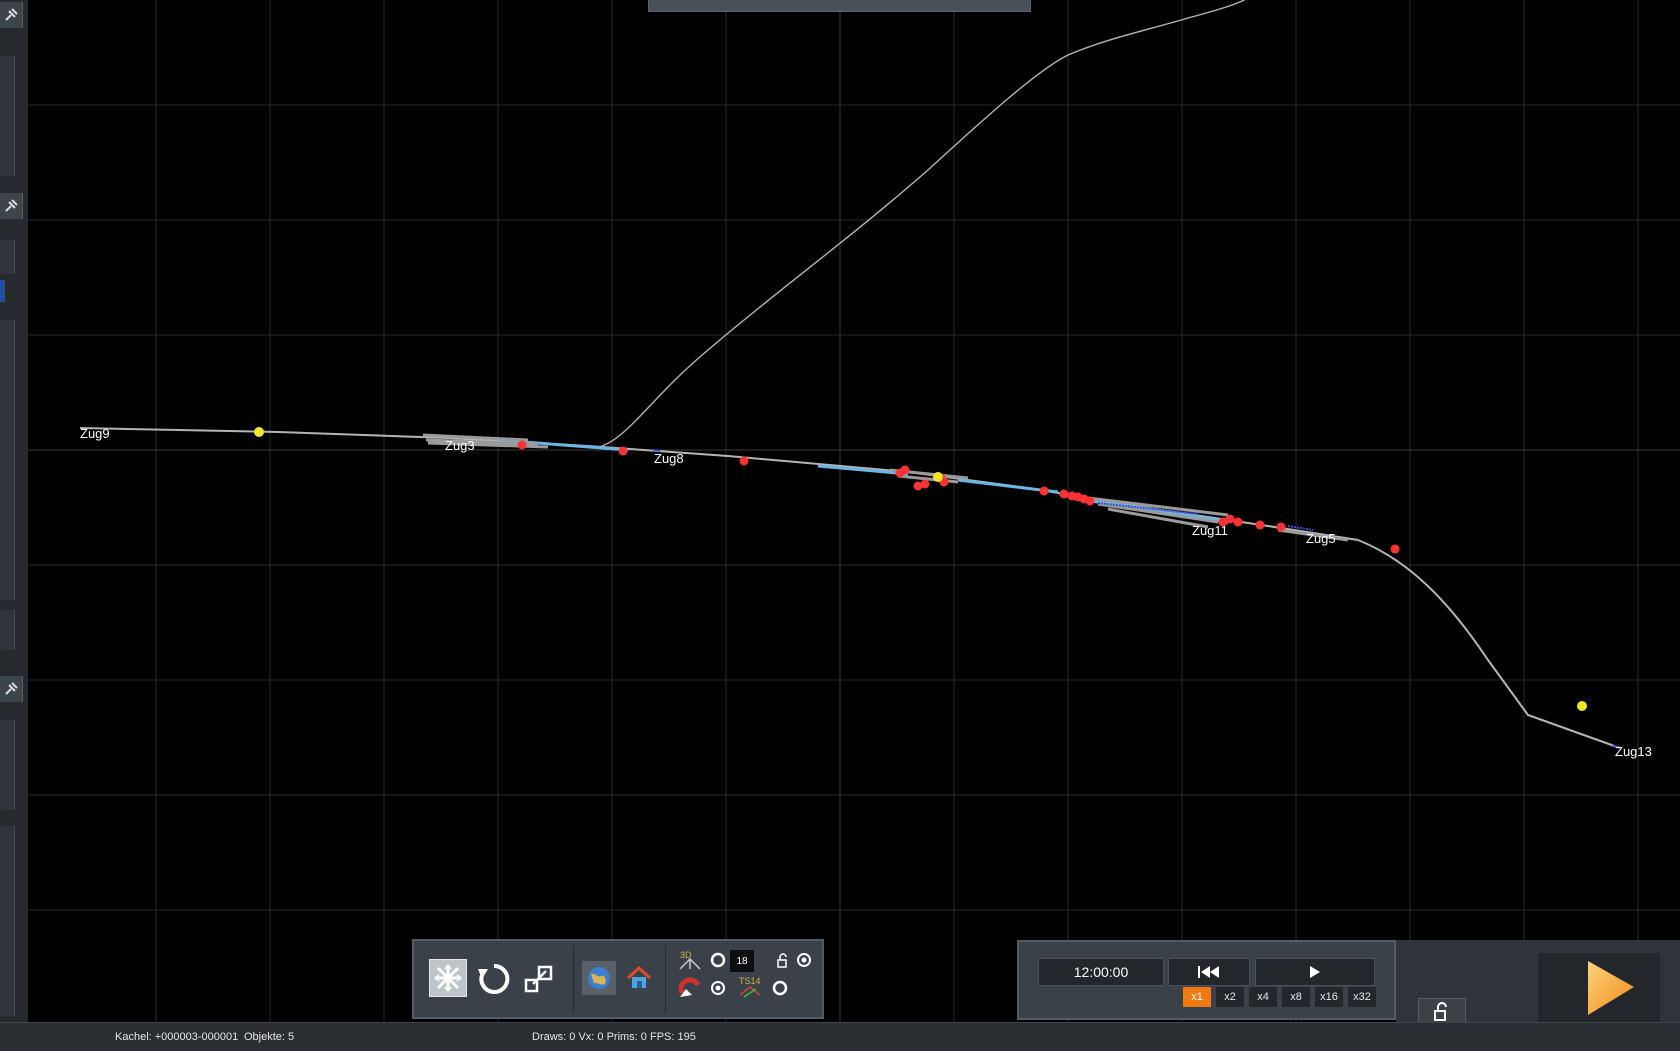 The image size is (1680, 1051). I want to click on lock-small-icon, so click(782, 960).